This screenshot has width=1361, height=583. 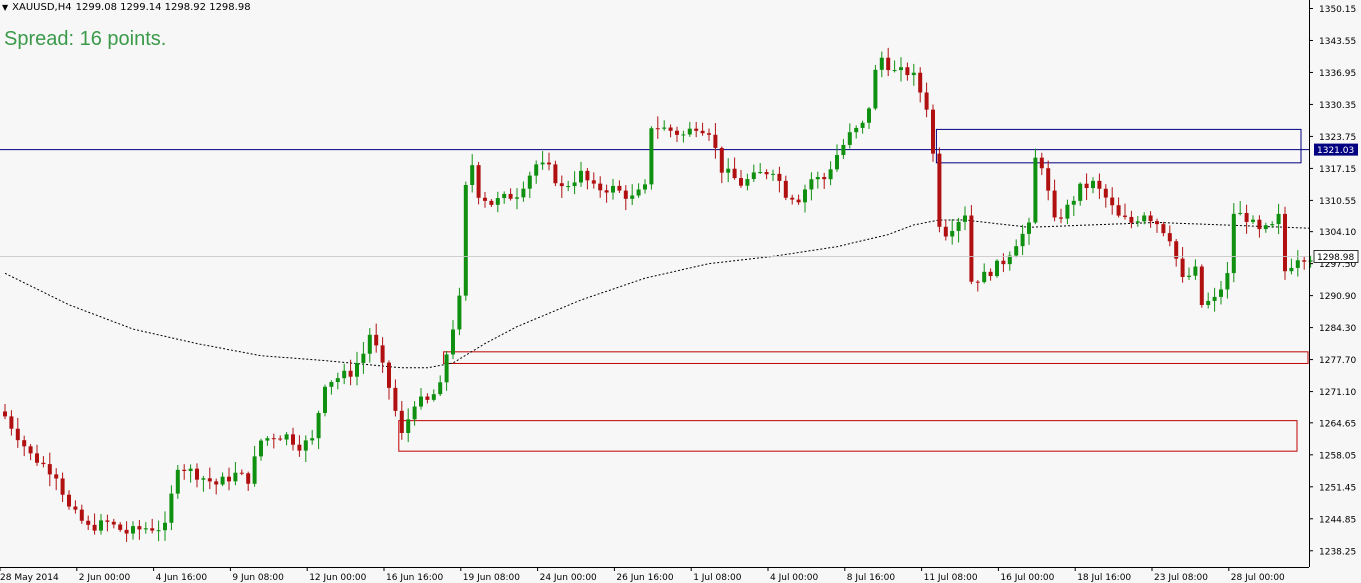 What do you see at coordinates (85, 39) in the screenshot?
I see `spread-label: Spread: 16 points.` at bounding box center [85, 39].